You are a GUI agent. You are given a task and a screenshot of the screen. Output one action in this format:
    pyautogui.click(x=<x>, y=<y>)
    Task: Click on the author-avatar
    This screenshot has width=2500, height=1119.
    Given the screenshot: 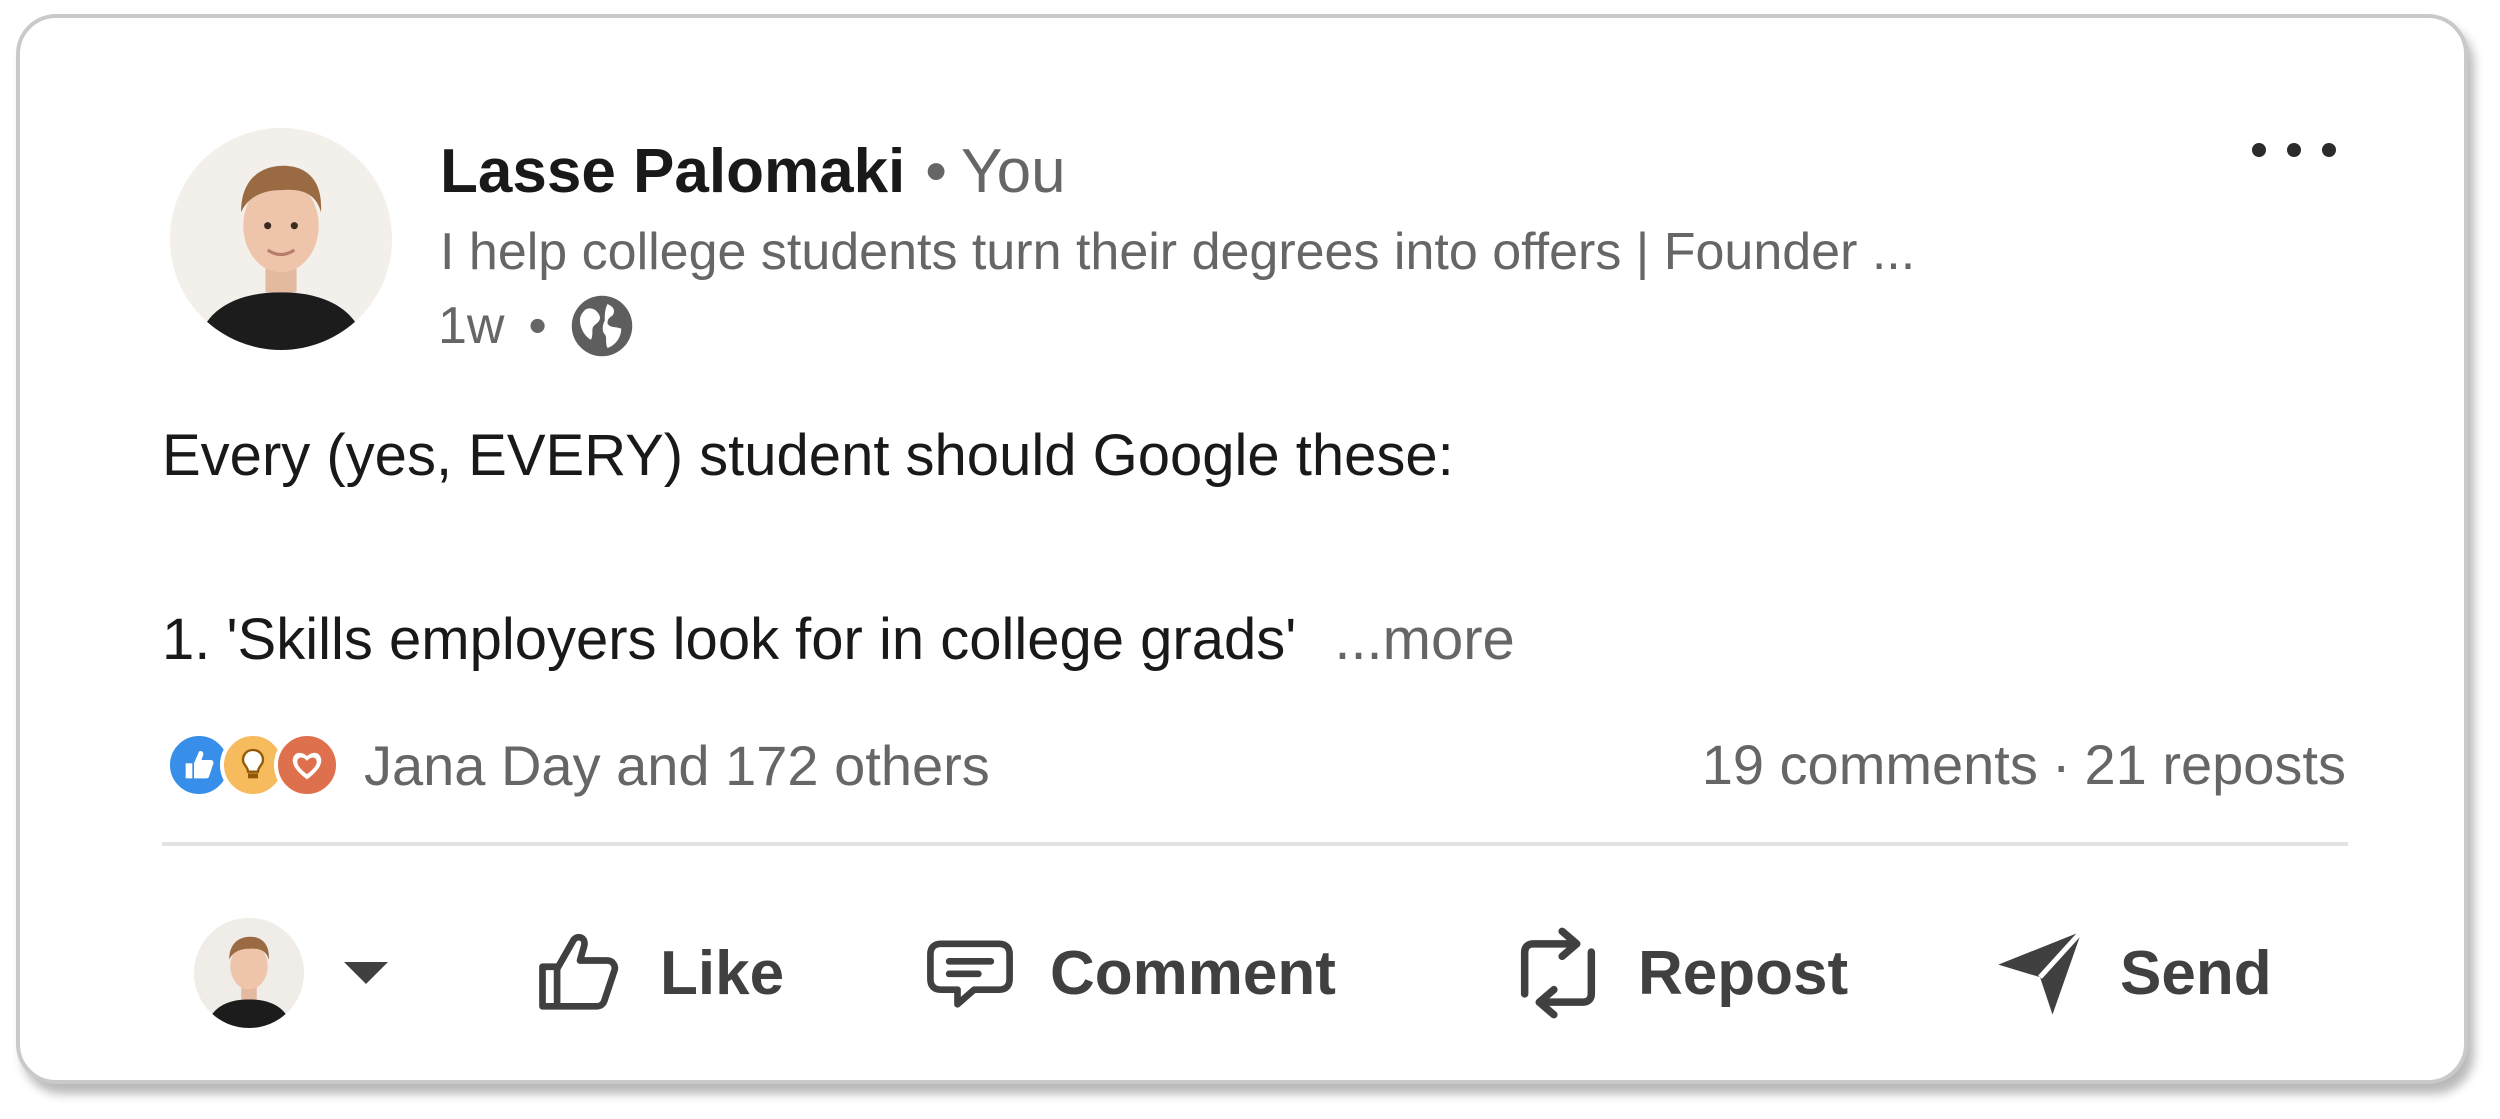 What is the action you would take?
    pyautogui.click(x=281, y=239)
    